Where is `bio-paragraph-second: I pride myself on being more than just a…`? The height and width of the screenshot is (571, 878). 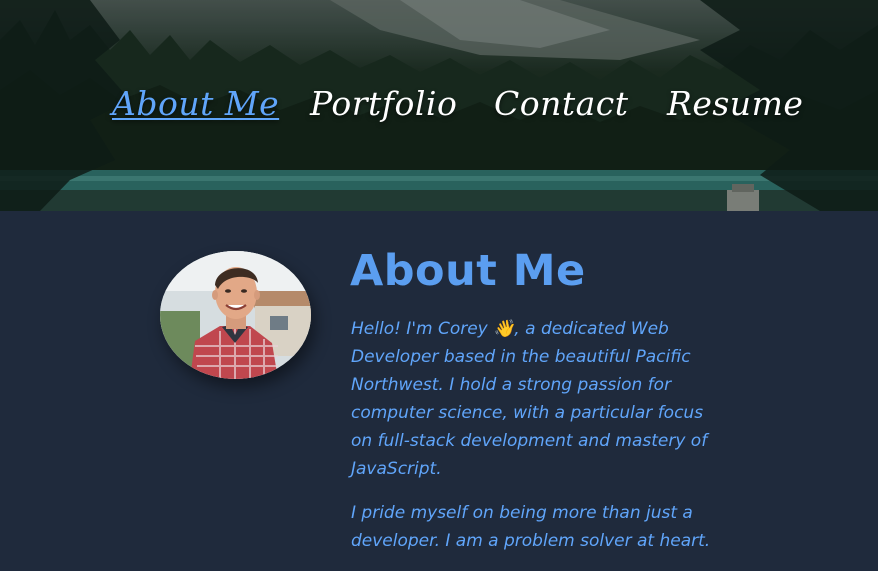
bio-paragraph-second: I pride myself on being more than just a… is located at coordinates (531, 527).